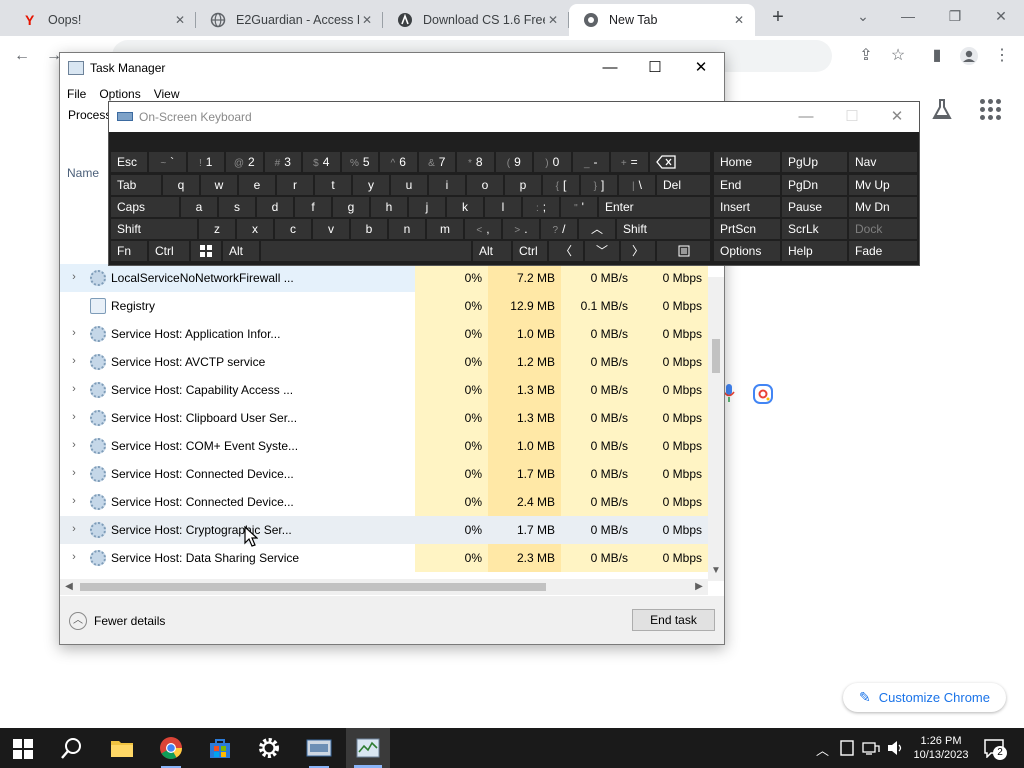  What do you see at coordinates (883, 162) in the screenshot?
I see `key-nav: Nav` at bounding box center [883, 162].